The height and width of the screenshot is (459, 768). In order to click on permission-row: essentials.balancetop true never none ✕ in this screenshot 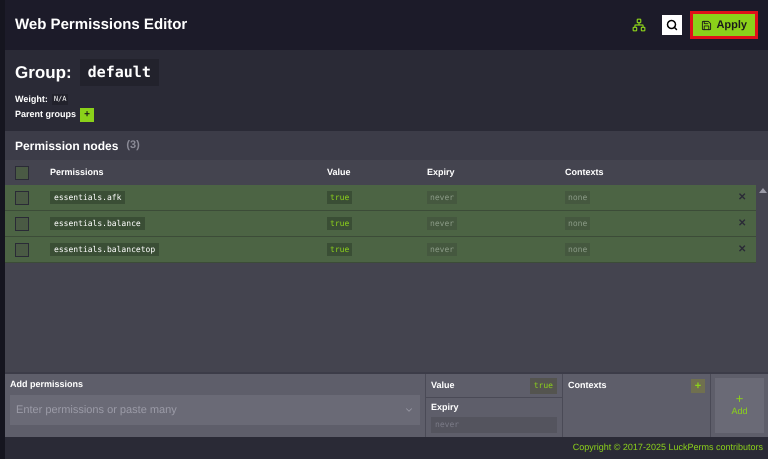, I will do `click(380, 250)`.